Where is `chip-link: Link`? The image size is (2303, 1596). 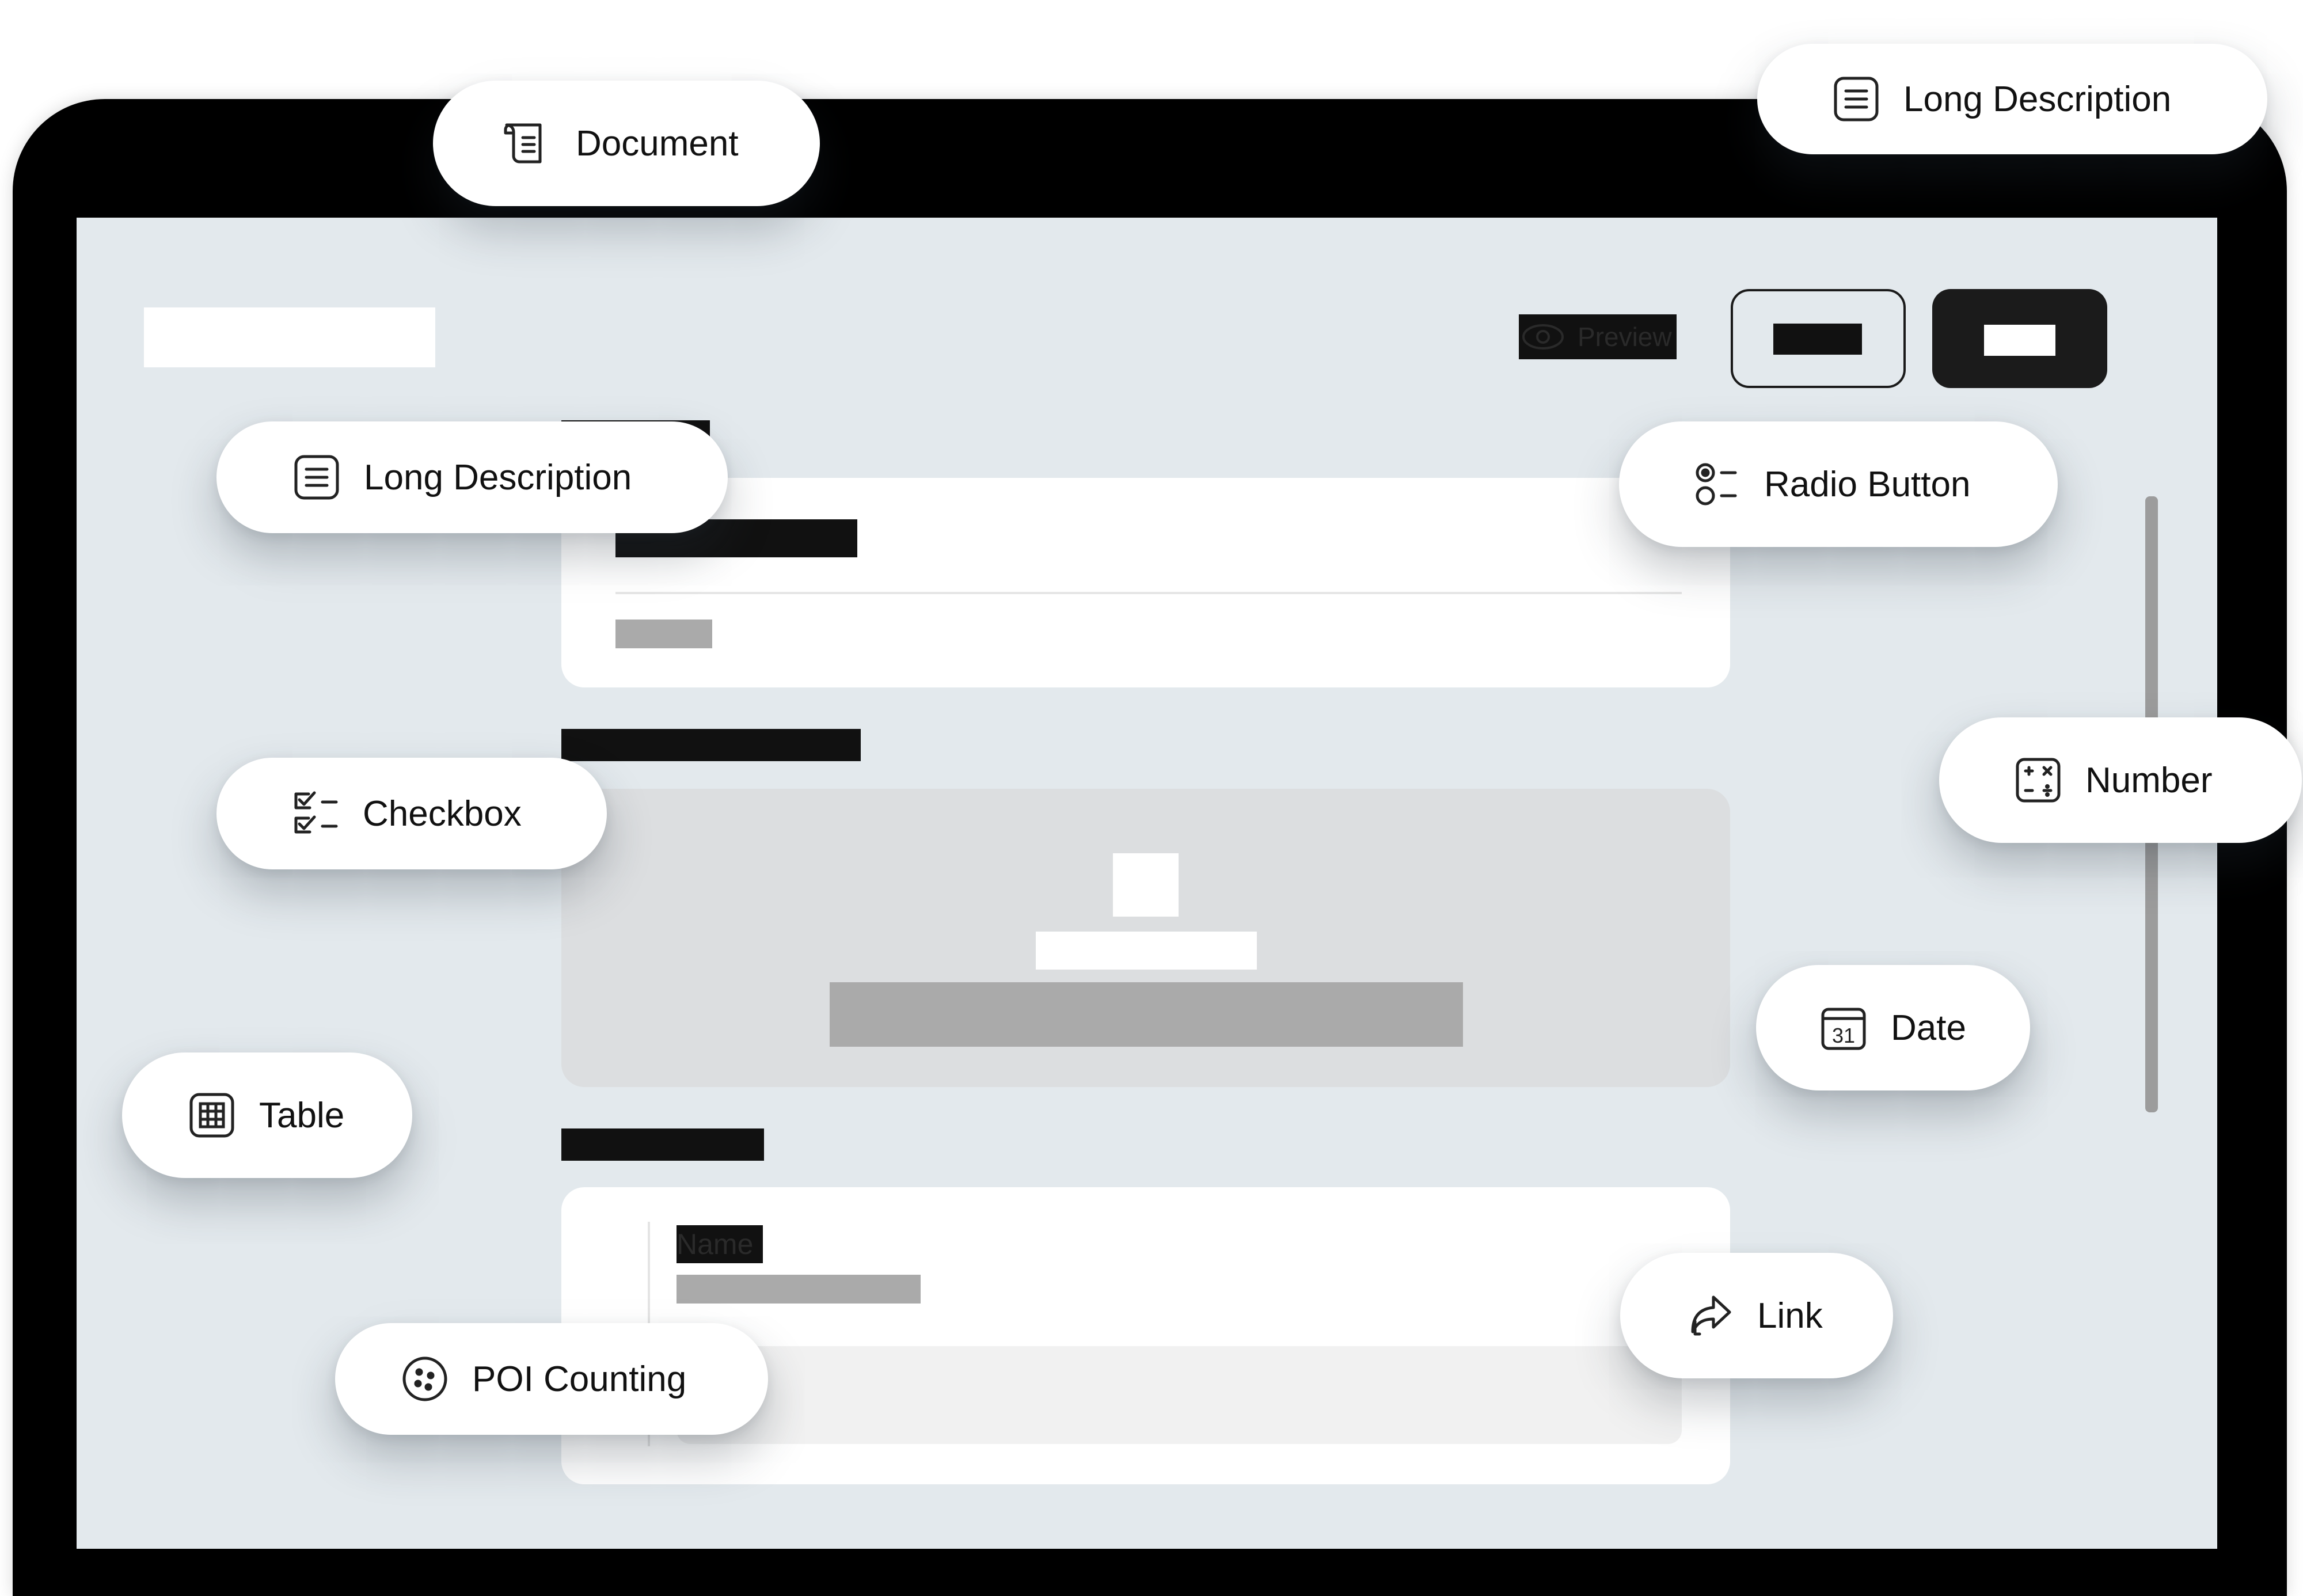 chip-link: Link is located at coordinates (1756, 1315).